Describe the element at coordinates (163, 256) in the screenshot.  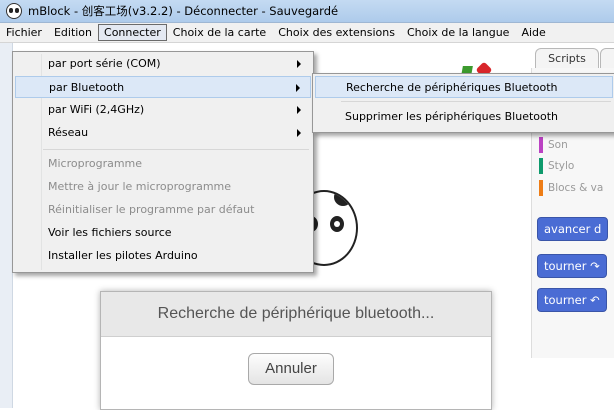
I see `menu-item-install-drivers: Installer les pilotes Arduino` at that location.